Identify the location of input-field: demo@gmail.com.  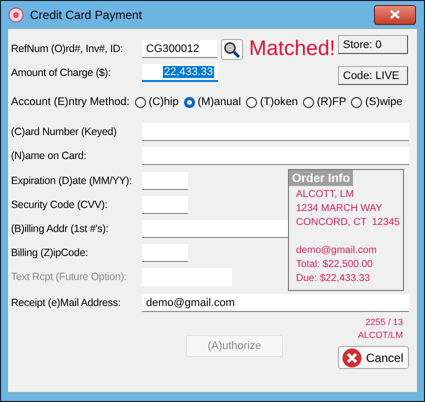
(275, 303).